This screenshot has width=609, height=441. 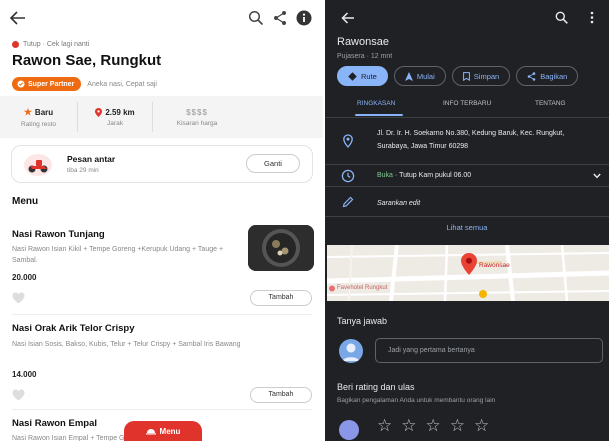 I want to click on suggest-edit-text: Sarankan edit, so click(x=399, y=203).